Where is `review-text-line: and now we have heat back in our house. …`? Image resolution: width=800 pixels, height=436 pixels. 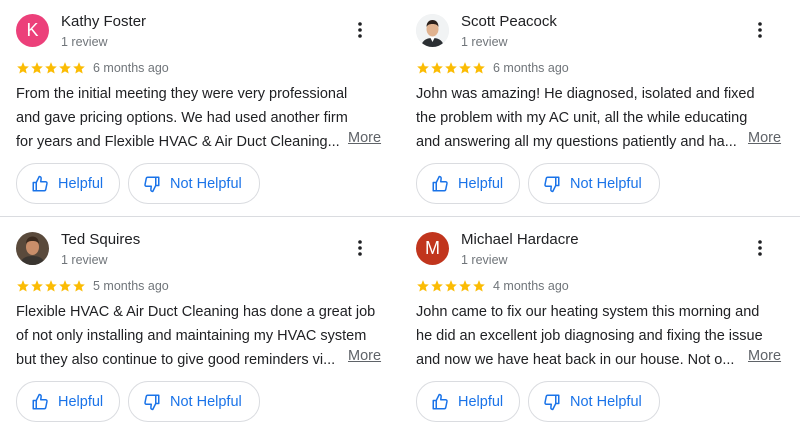
review-text-line: and now we have heat back in our house. … is located at coordinates (575, 360).